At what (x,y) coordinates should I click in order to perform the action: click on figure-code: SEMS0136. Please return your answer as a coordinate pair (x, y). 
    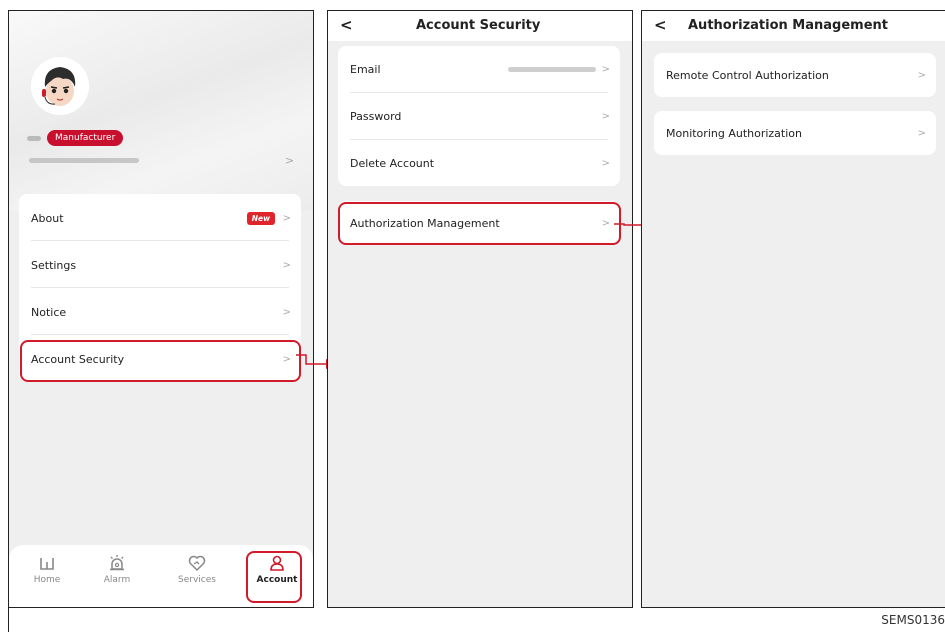
    Looking at the image, I should click on (913, 620).